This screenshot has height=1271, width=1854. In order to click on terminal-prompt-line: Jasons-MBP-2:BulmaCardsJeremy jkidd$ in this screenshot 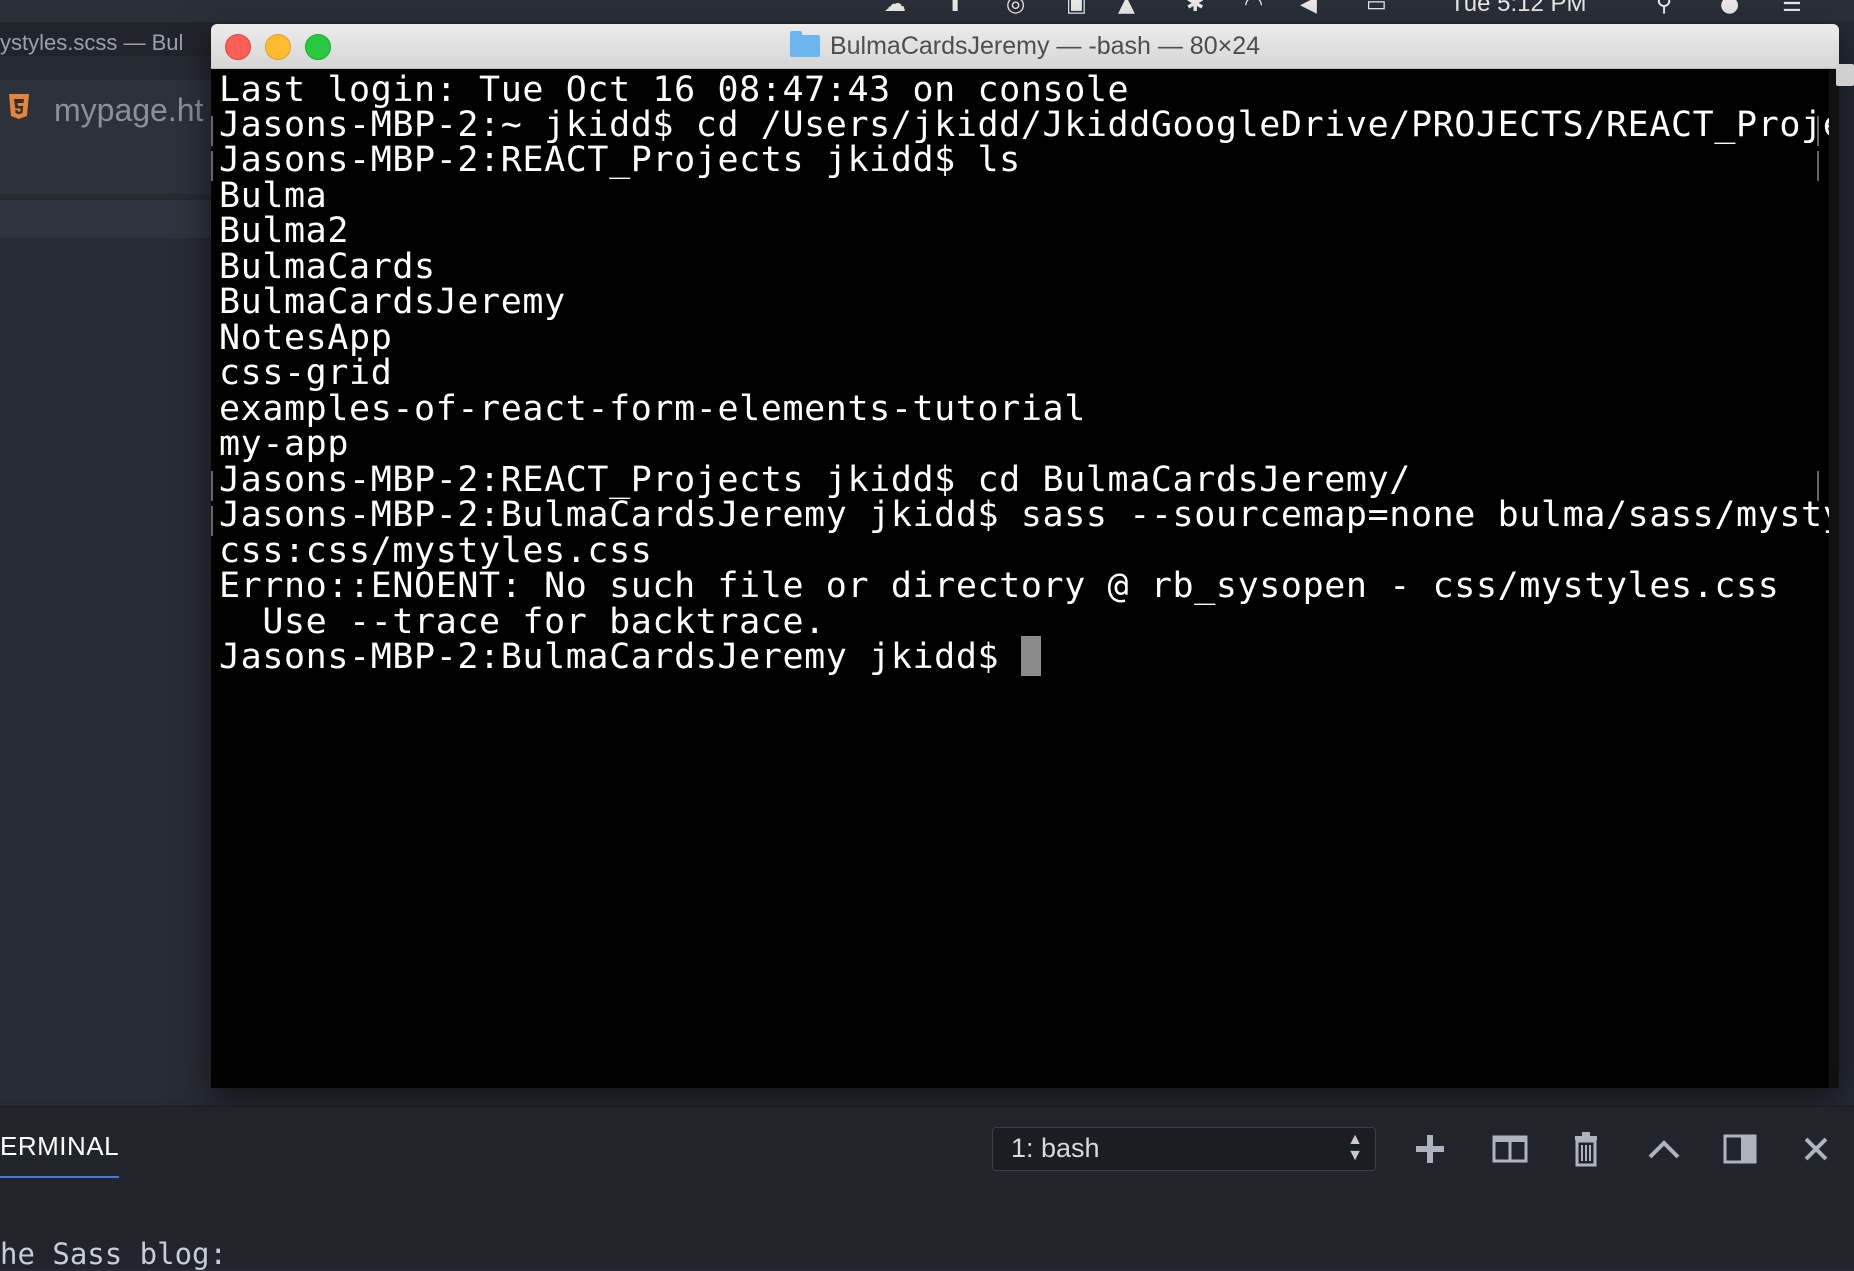, I will do `click(630, 657)`.